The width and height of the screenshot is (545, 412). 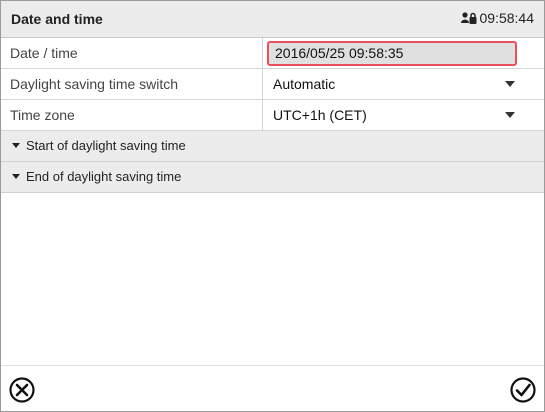 I want to click on section-start-dst-label: Start of daylight saving time, so click(x=106, y=145).